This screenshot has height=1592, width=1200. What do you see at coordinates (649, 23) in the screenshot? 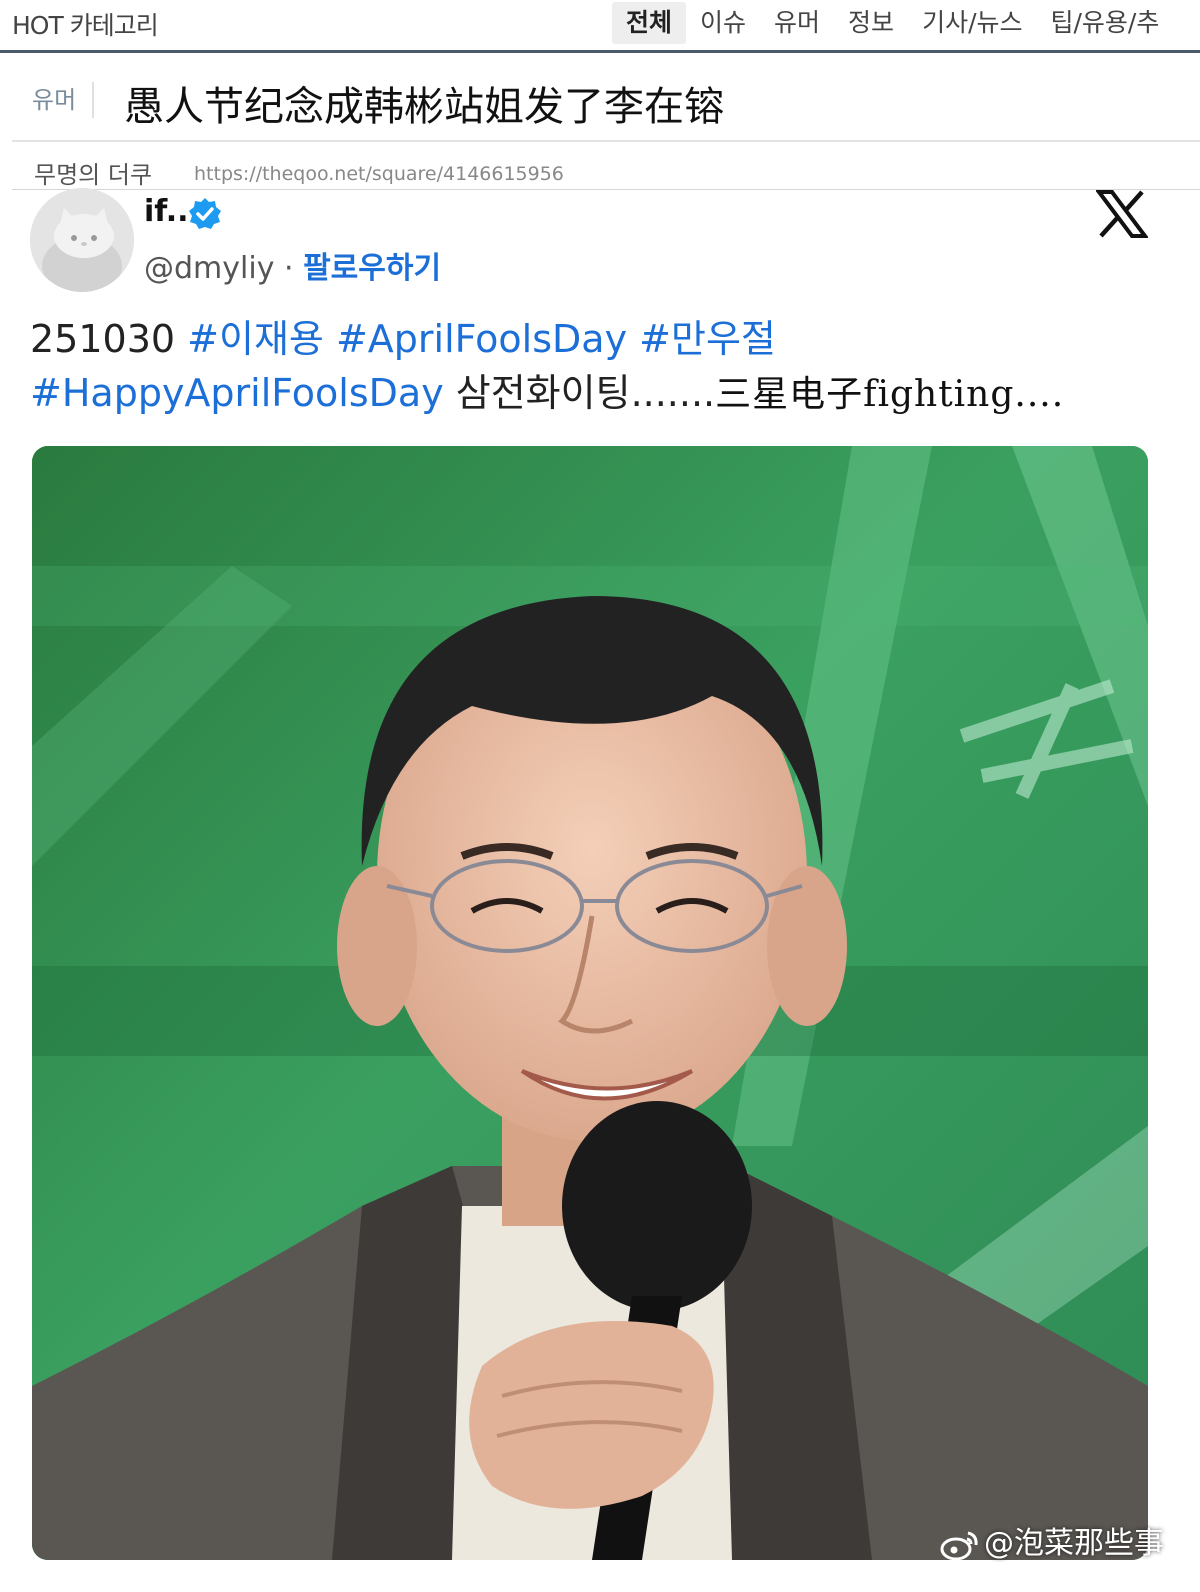
I see `tab-all: 전체` at bounding box center [649, 23].